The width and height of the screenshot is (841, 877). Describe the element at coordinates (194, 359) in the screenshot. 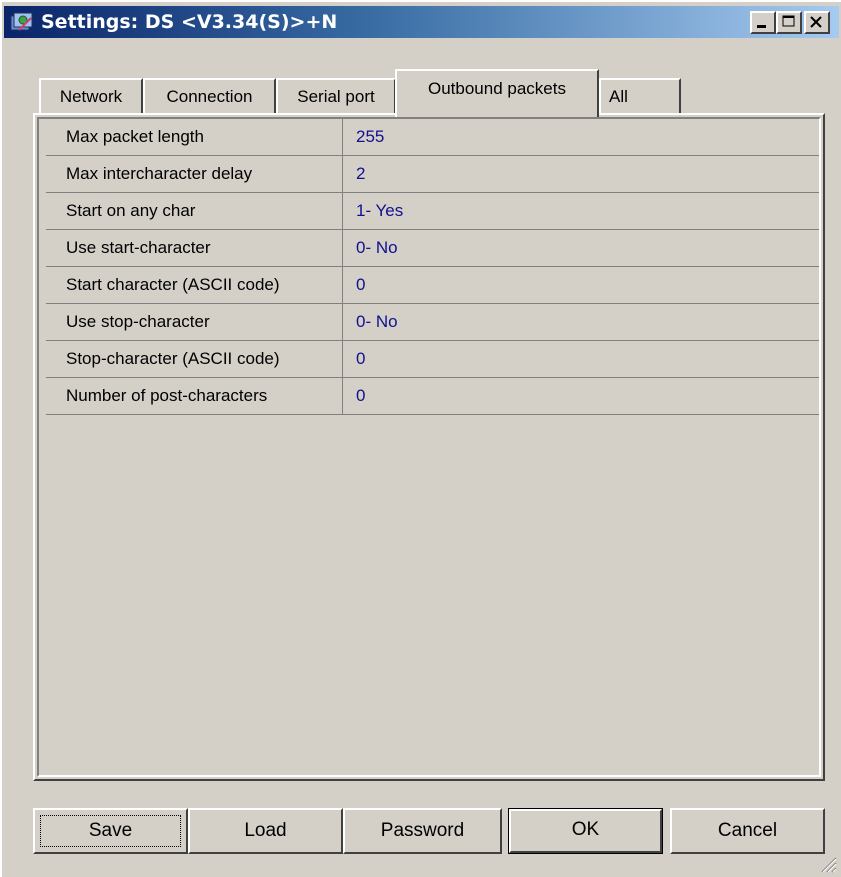

I see `setting-name: Stop-character (ASCII code)` at that location.